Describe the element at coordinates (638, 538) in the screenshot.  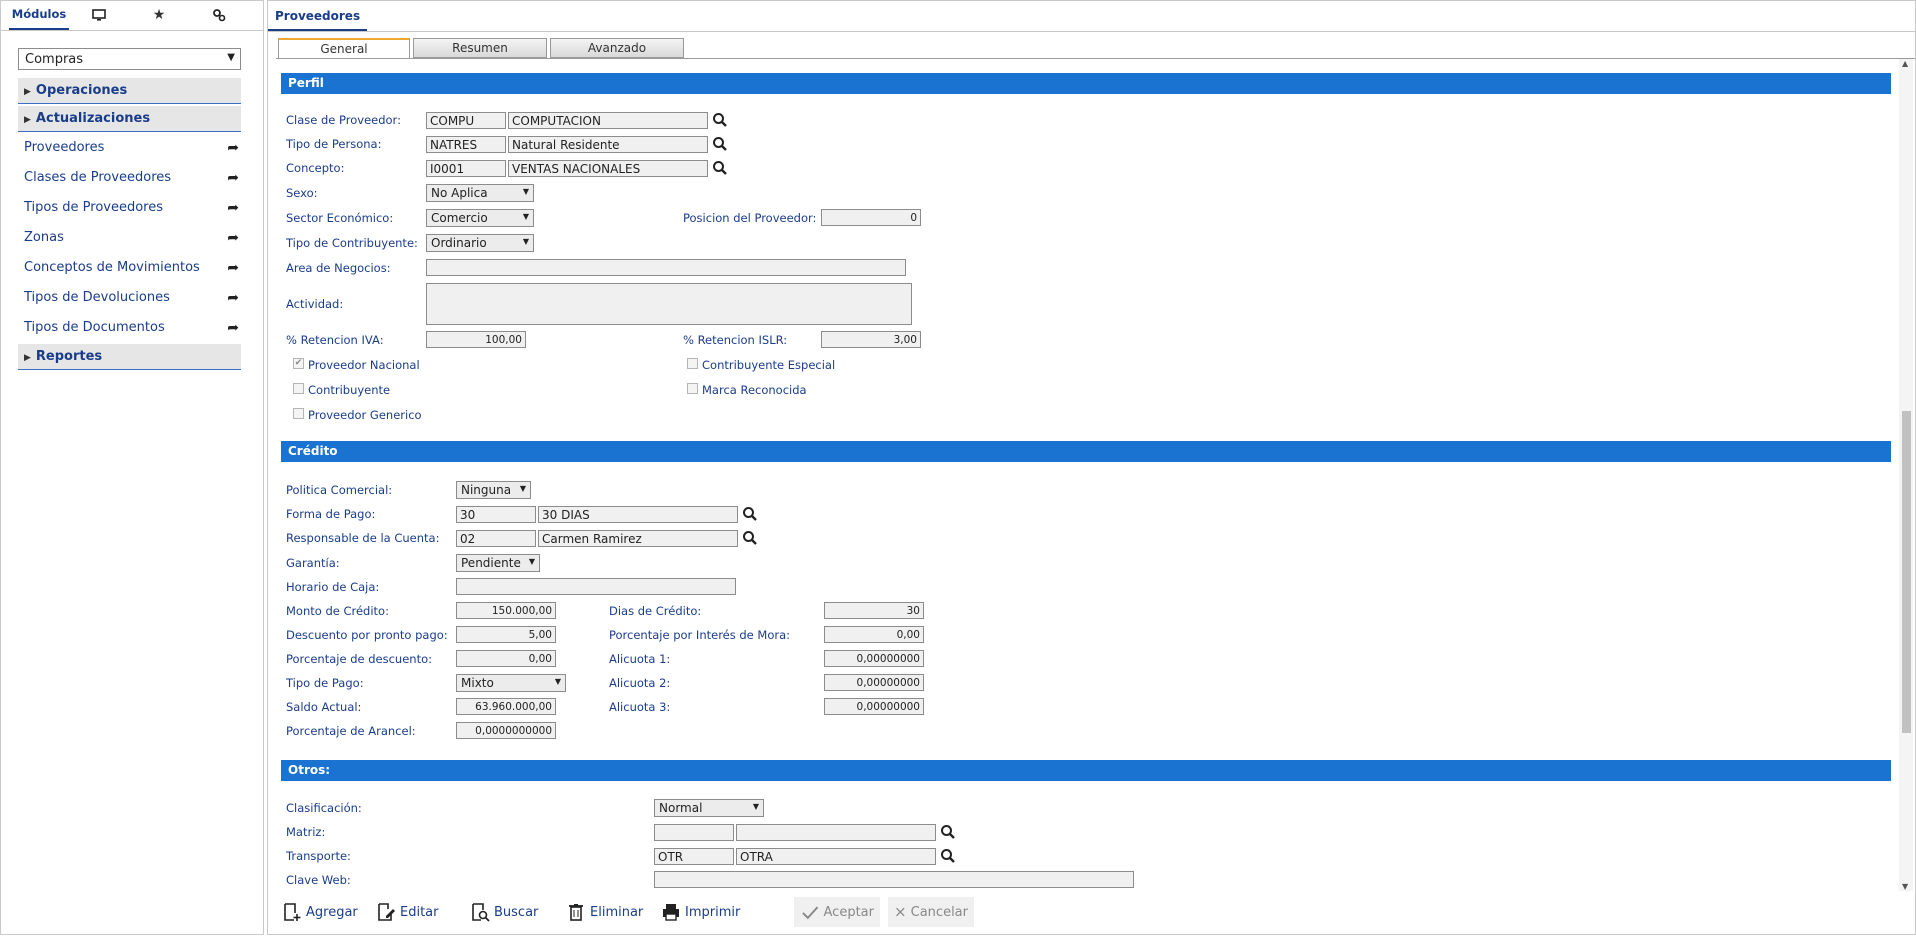
I see `resp-desc-input: Carmen Ramirez` at that location.